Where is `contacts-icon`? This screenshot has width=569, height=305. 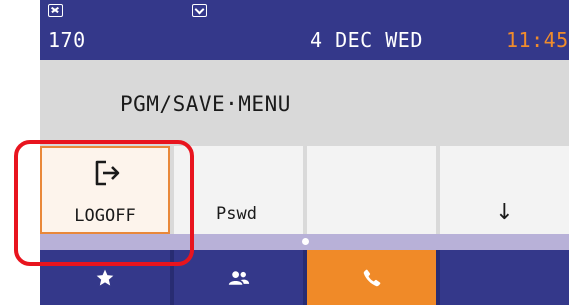 contacts-icon is located at coordinates (238, 277).